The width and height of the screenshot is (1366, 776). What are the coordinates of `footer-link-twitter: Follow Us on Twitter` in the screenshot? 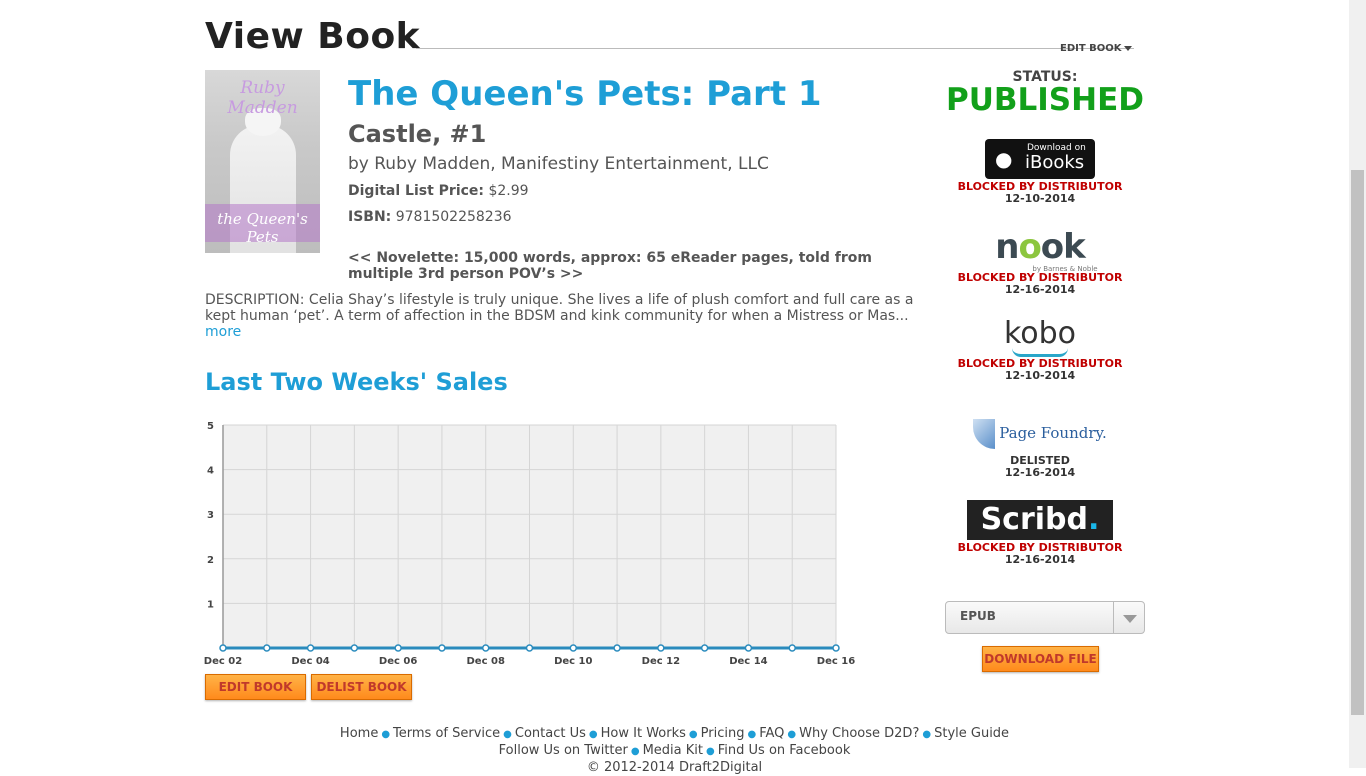 It's located at (563, 750).